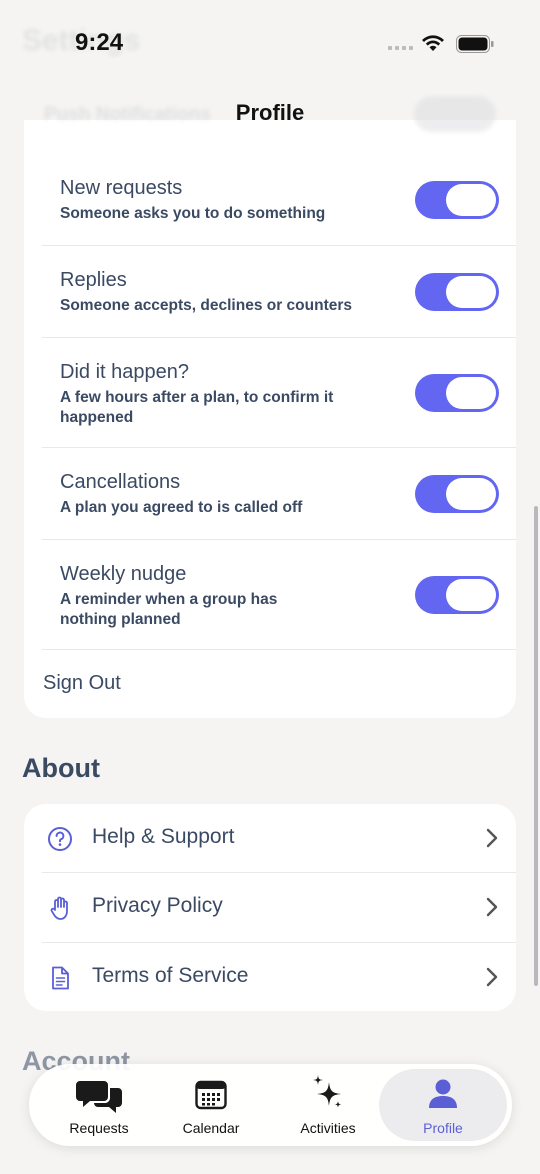 Image resolution: width=540 pixels, height=1174 pixels. I want to click on about-section-title: About, so click(61, 768).